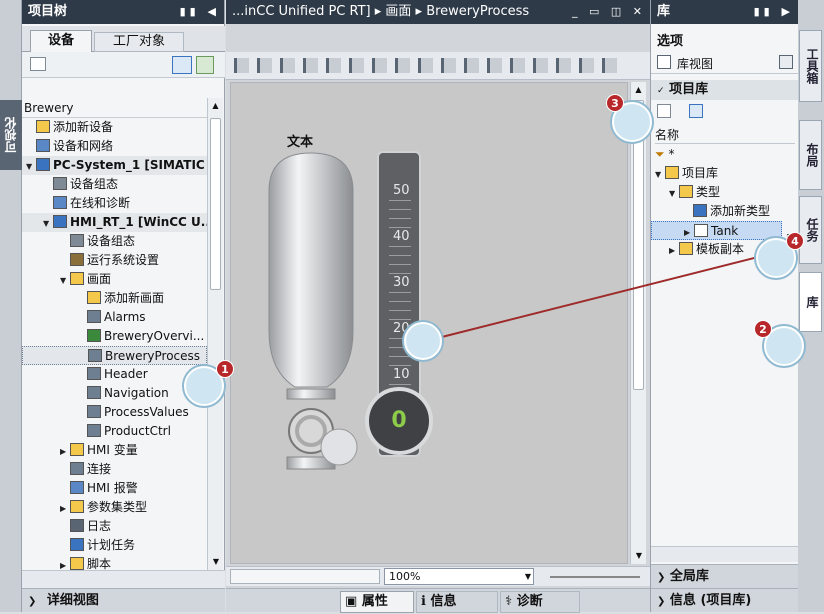  I want to click on step-badge-3: 3, so click(615, 103).